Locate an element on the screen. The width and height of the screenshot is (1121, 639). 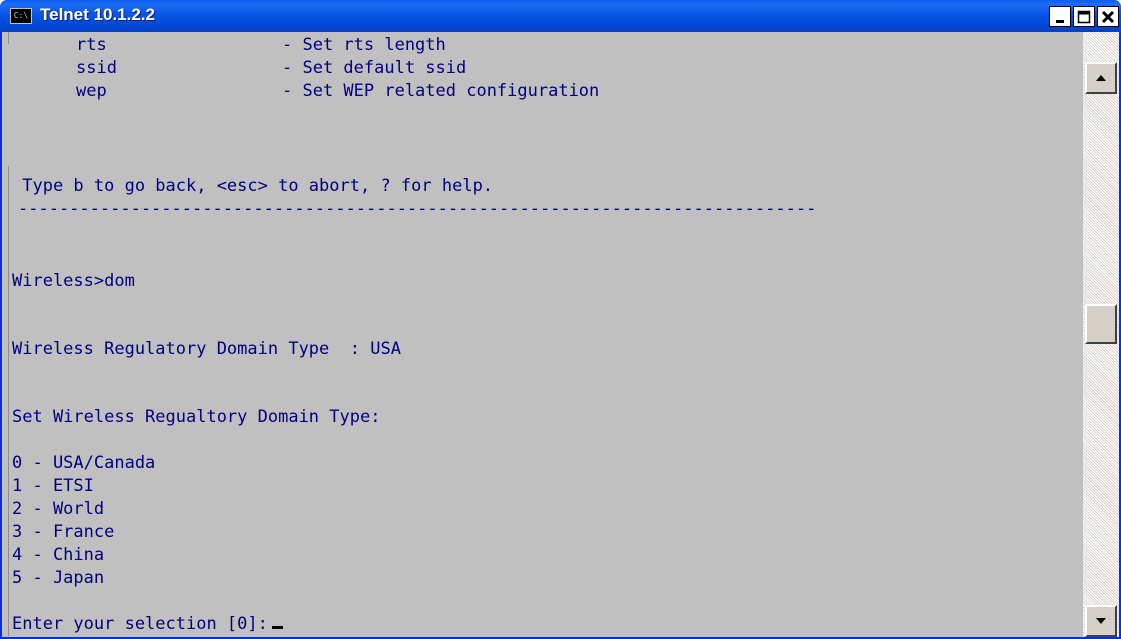
current-domain-line: Wireless Regulatory Domain Type : USA is located at coordinates (206, 349).